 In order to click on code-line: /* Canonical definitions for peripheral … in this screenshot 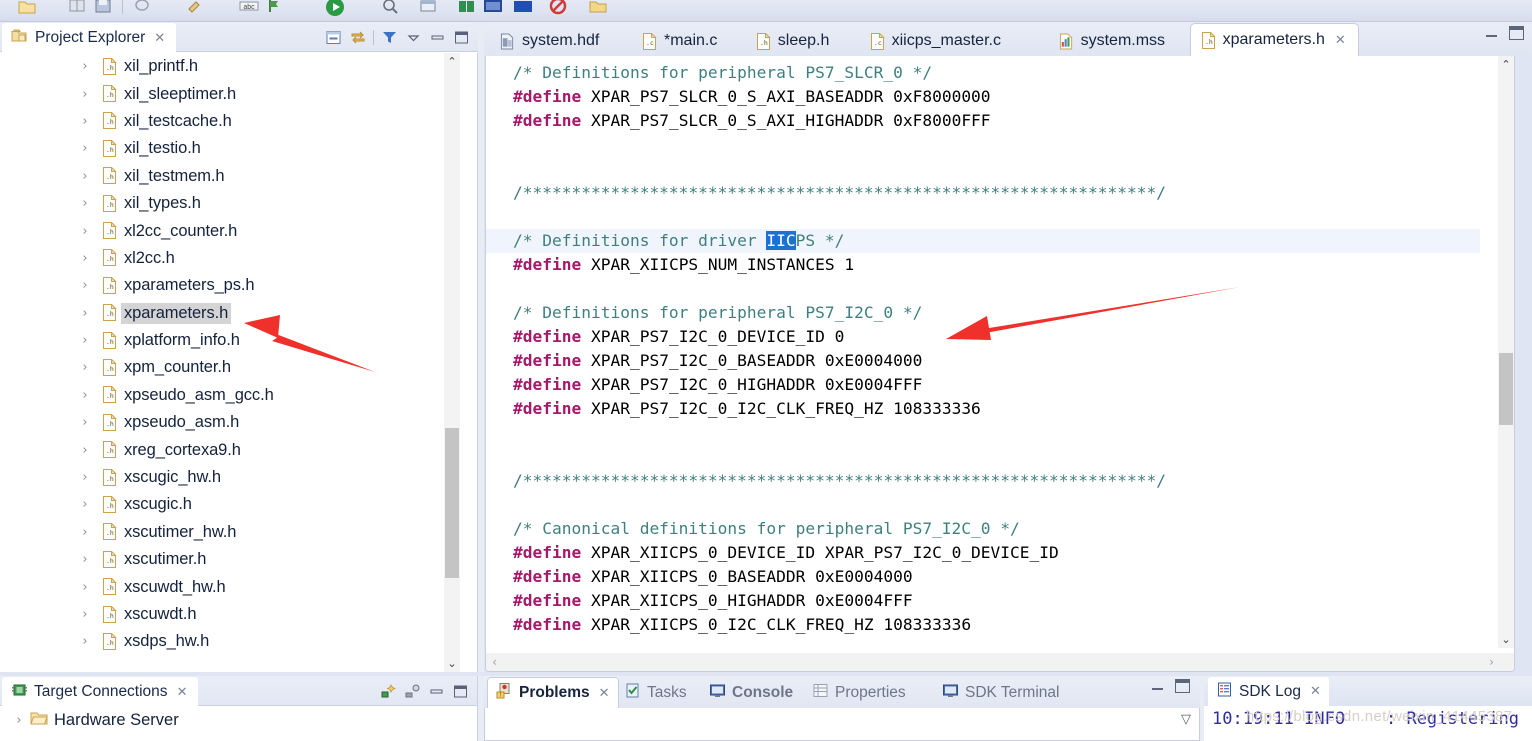, I will do `click(983, 529)`.